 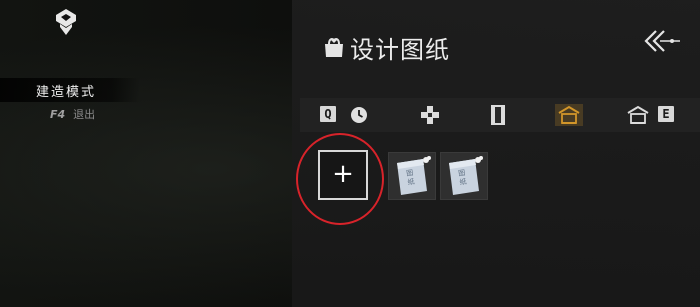 What do you see at coordinates (334, 47) in the screenshot?
I see `blueprint-bag-icon` at bounding box center [334, 47].